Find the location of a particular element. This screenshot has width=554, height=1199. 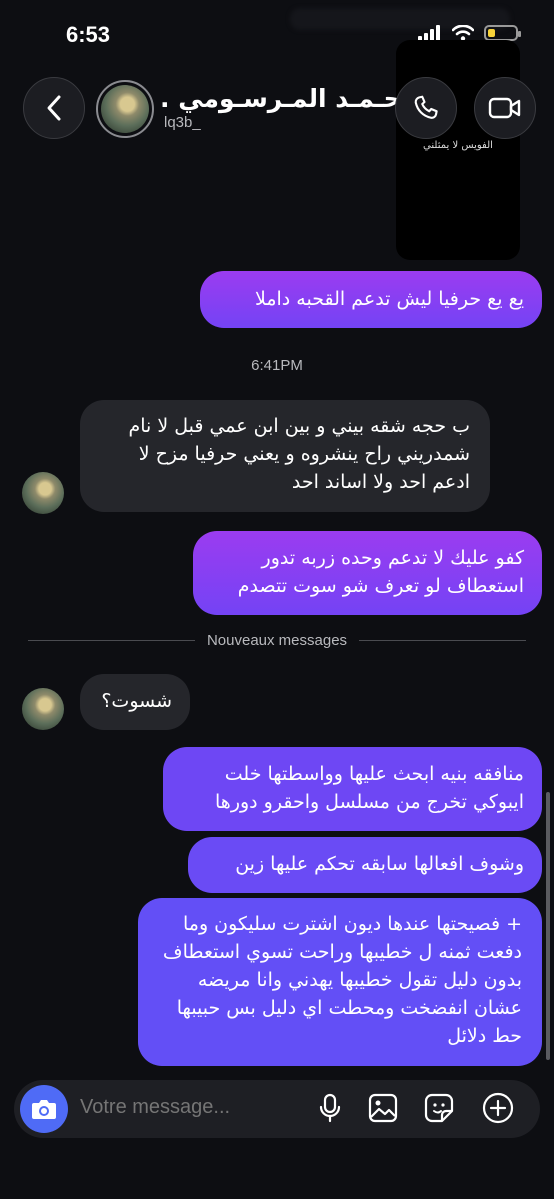

message-text: شسوت؟ is located at coordinates (136, 701).